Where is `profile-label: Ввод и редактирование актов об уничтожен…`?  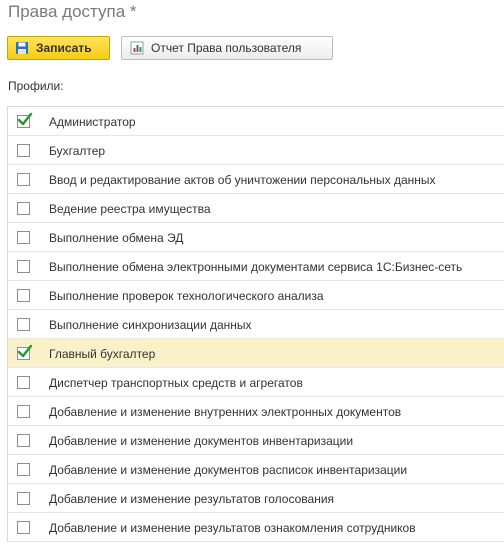
profile-label: Ввод и редактирование актов об уничтожен… is located at coordinates (242, 180).